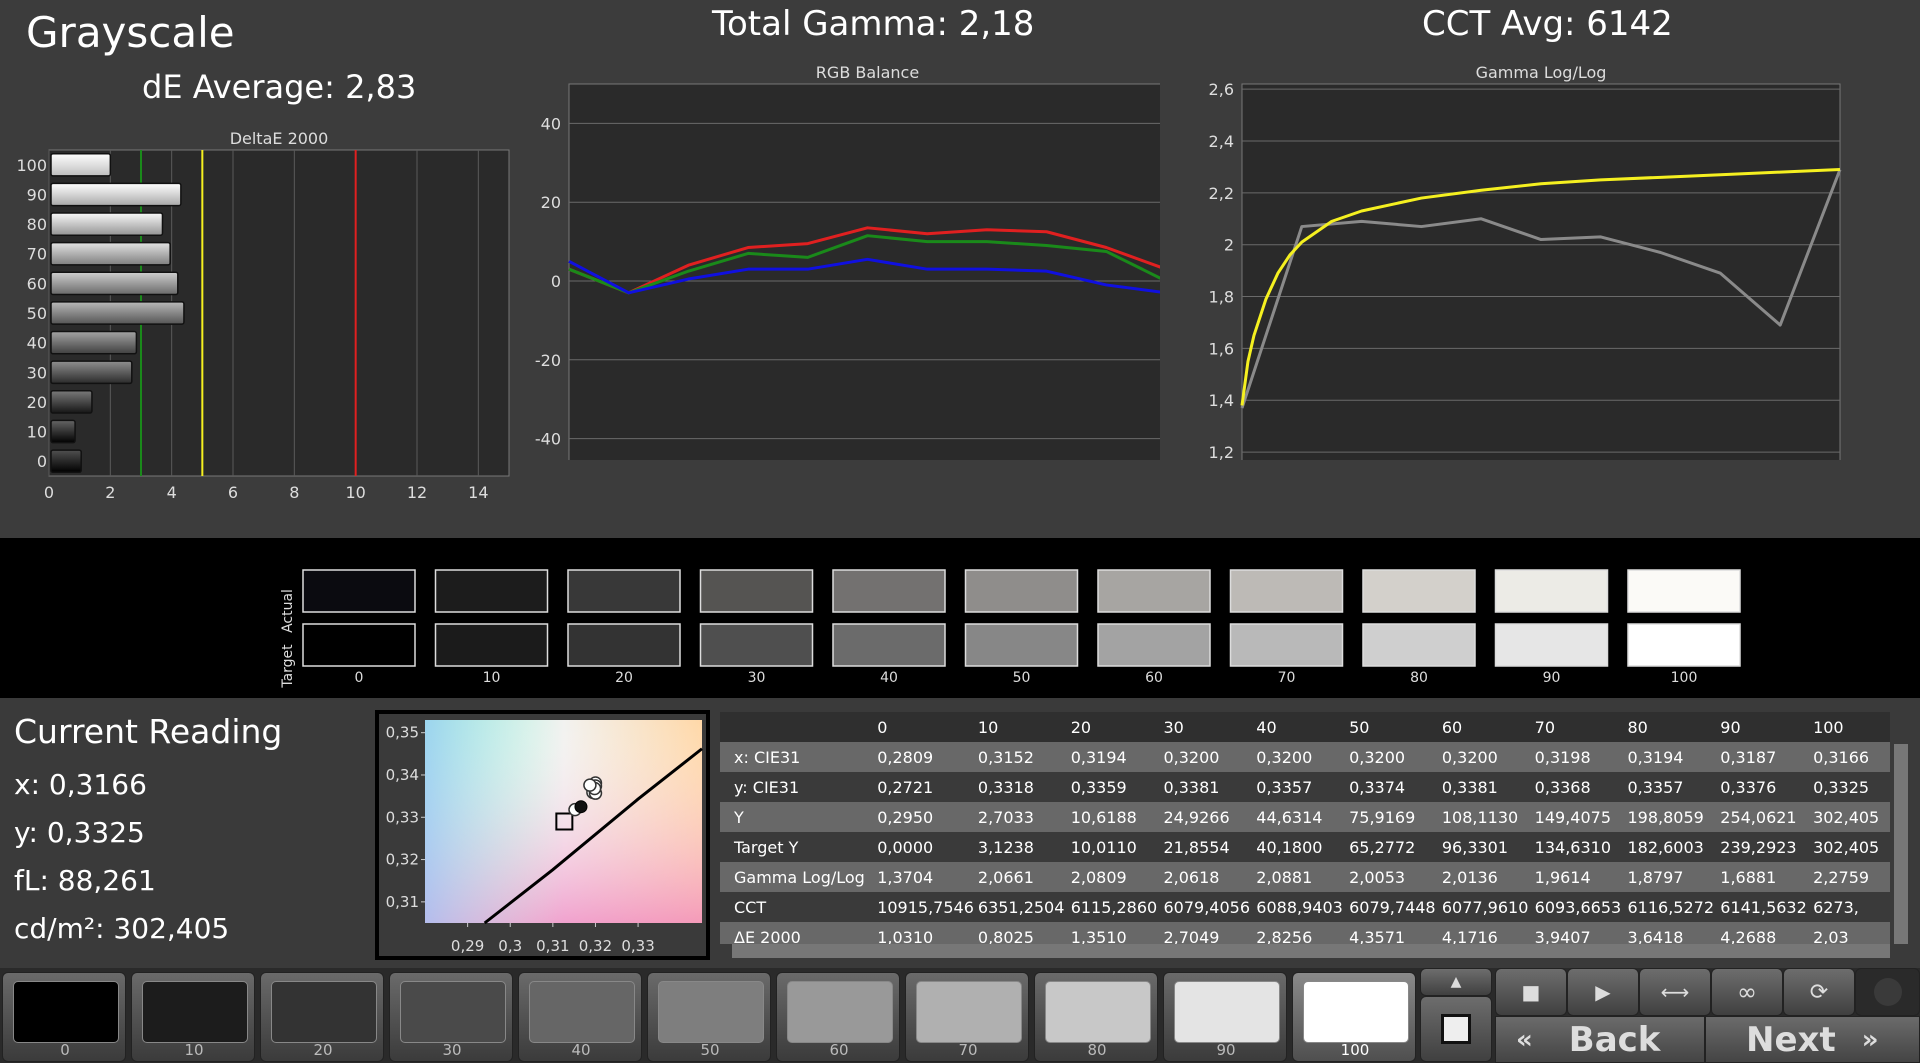 This screenshot has width=1920, height=1063. I want to click on stop-button: ■, so click(1531, 992).